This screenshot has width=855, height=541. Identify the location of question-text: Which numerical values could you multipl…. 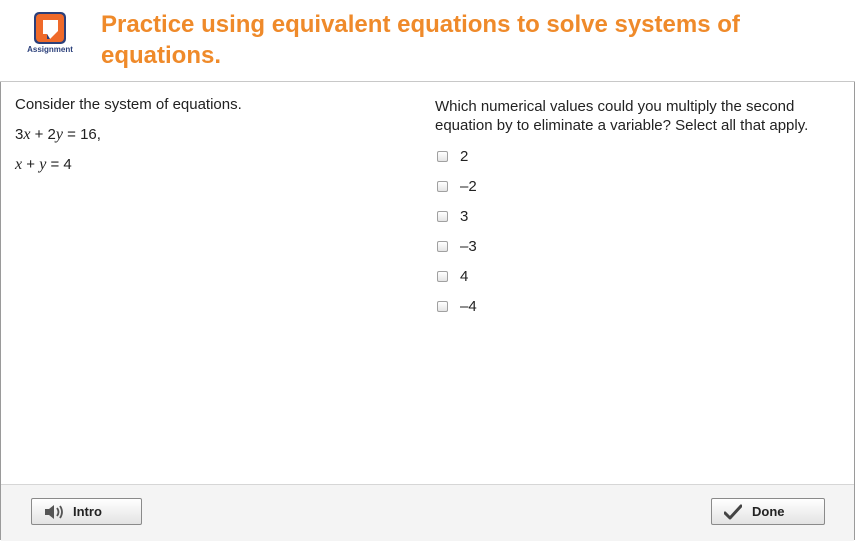
(622, 116).